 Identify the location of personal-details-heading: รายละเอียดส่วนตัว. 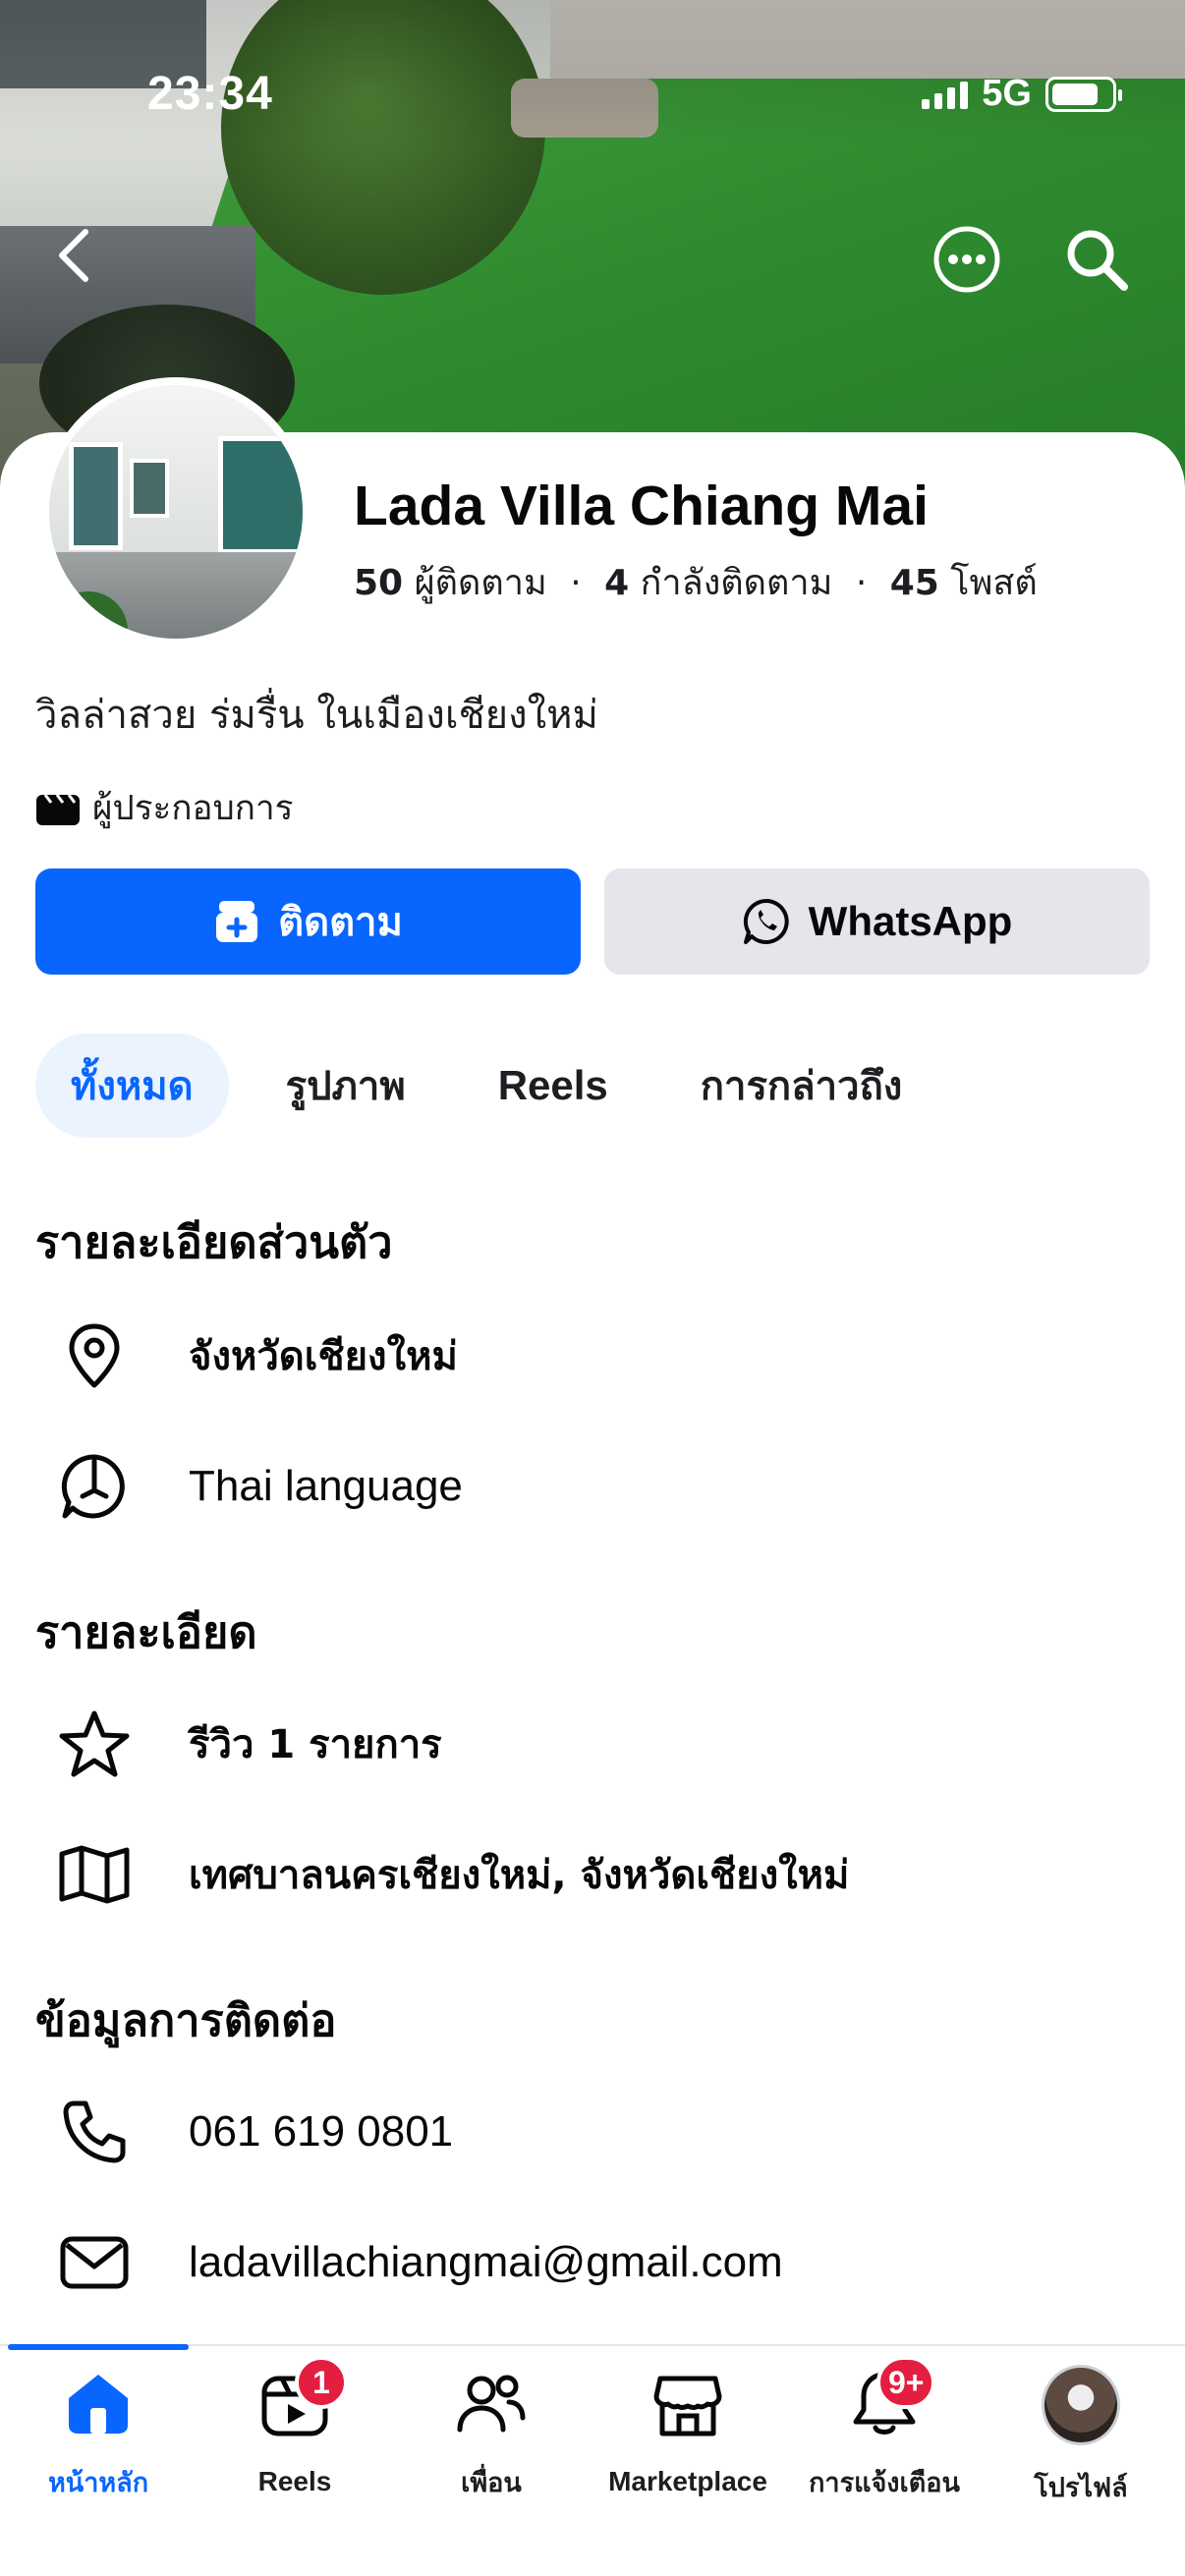
(214, 1242).